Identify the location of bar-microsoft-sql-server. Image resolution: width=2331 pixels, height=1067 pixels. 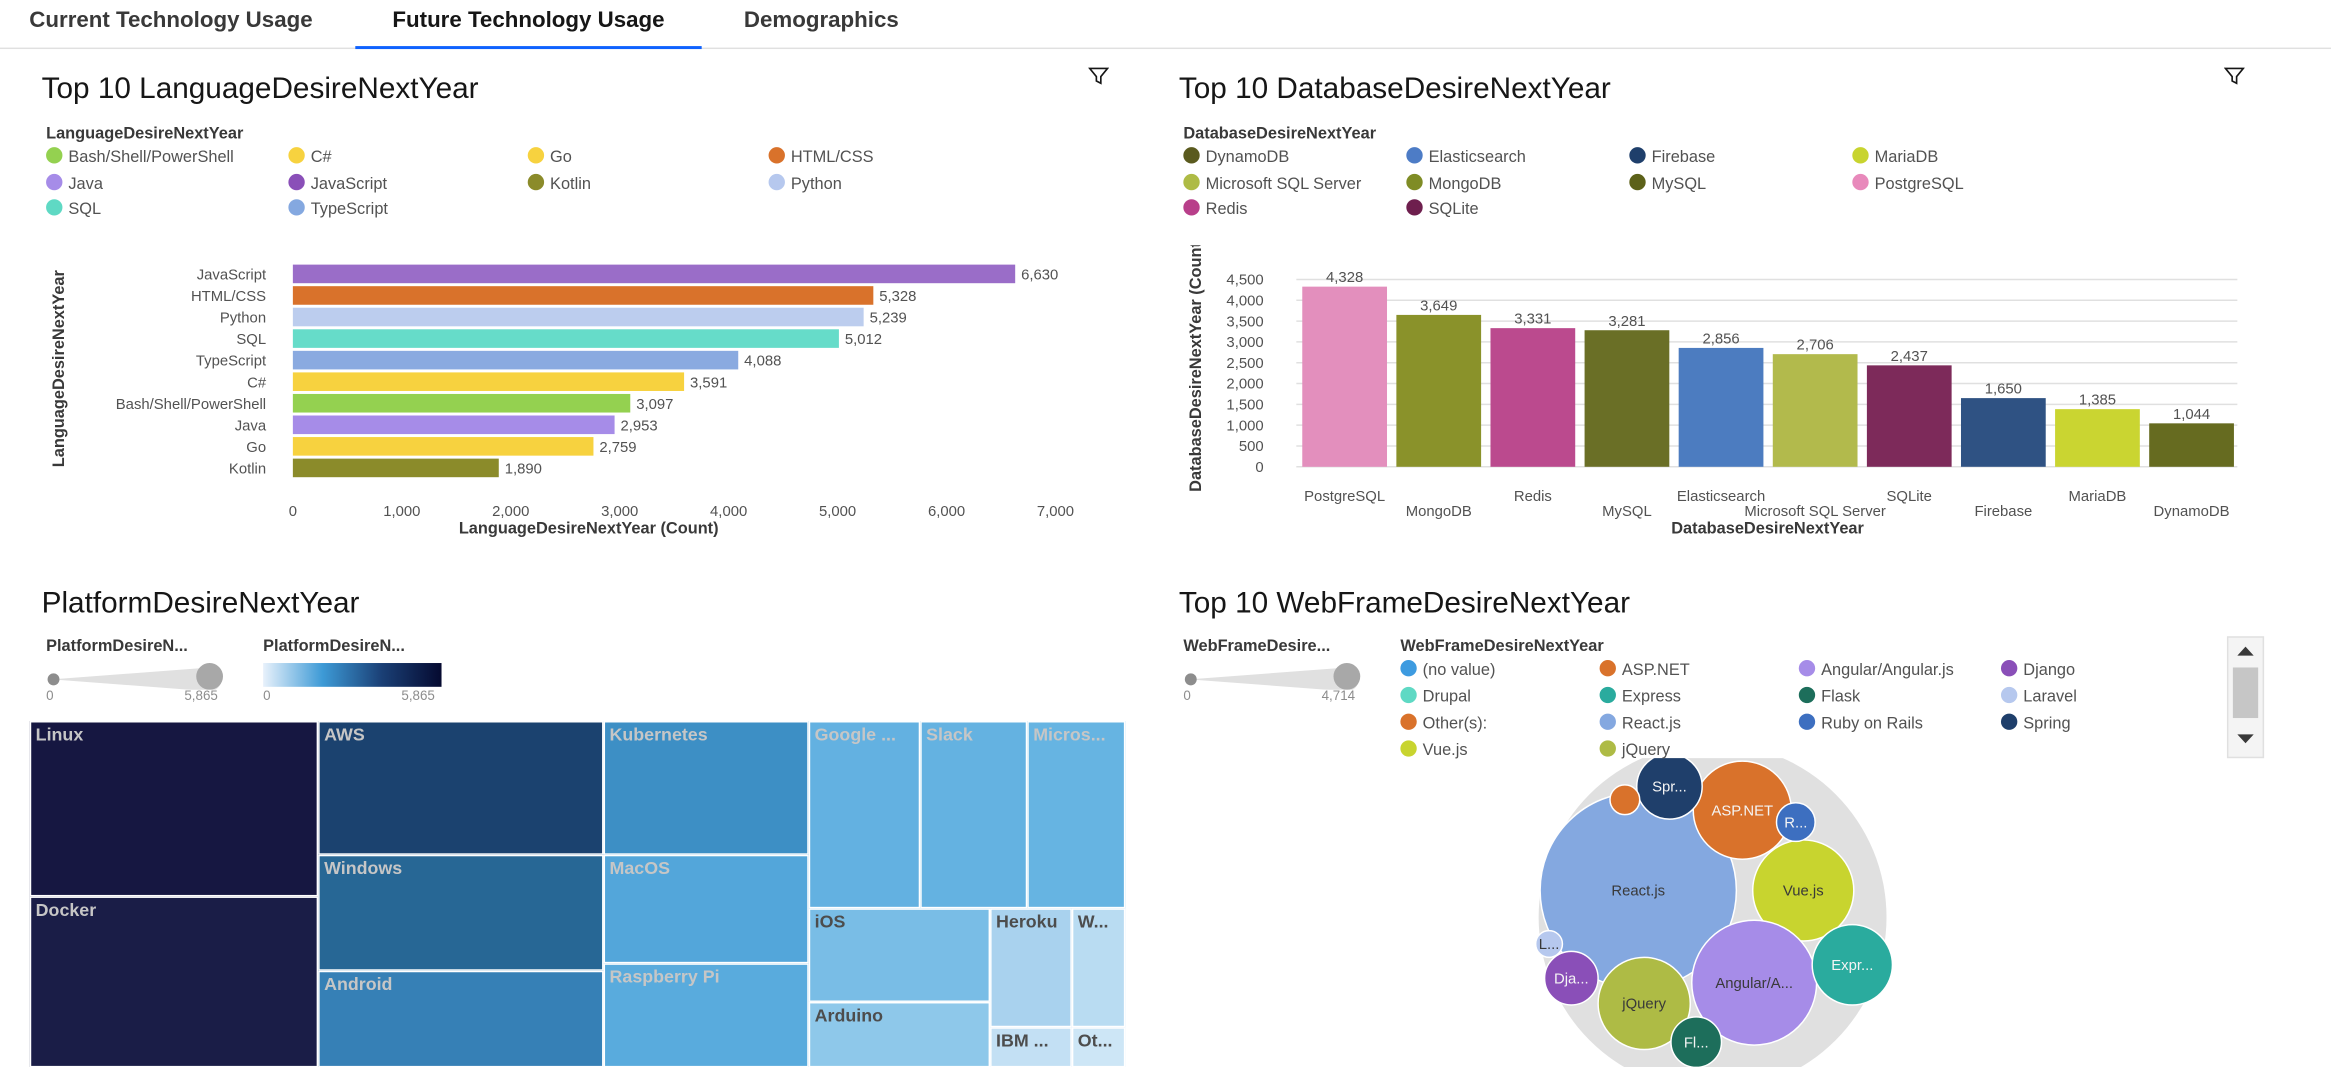
(1815, 410).